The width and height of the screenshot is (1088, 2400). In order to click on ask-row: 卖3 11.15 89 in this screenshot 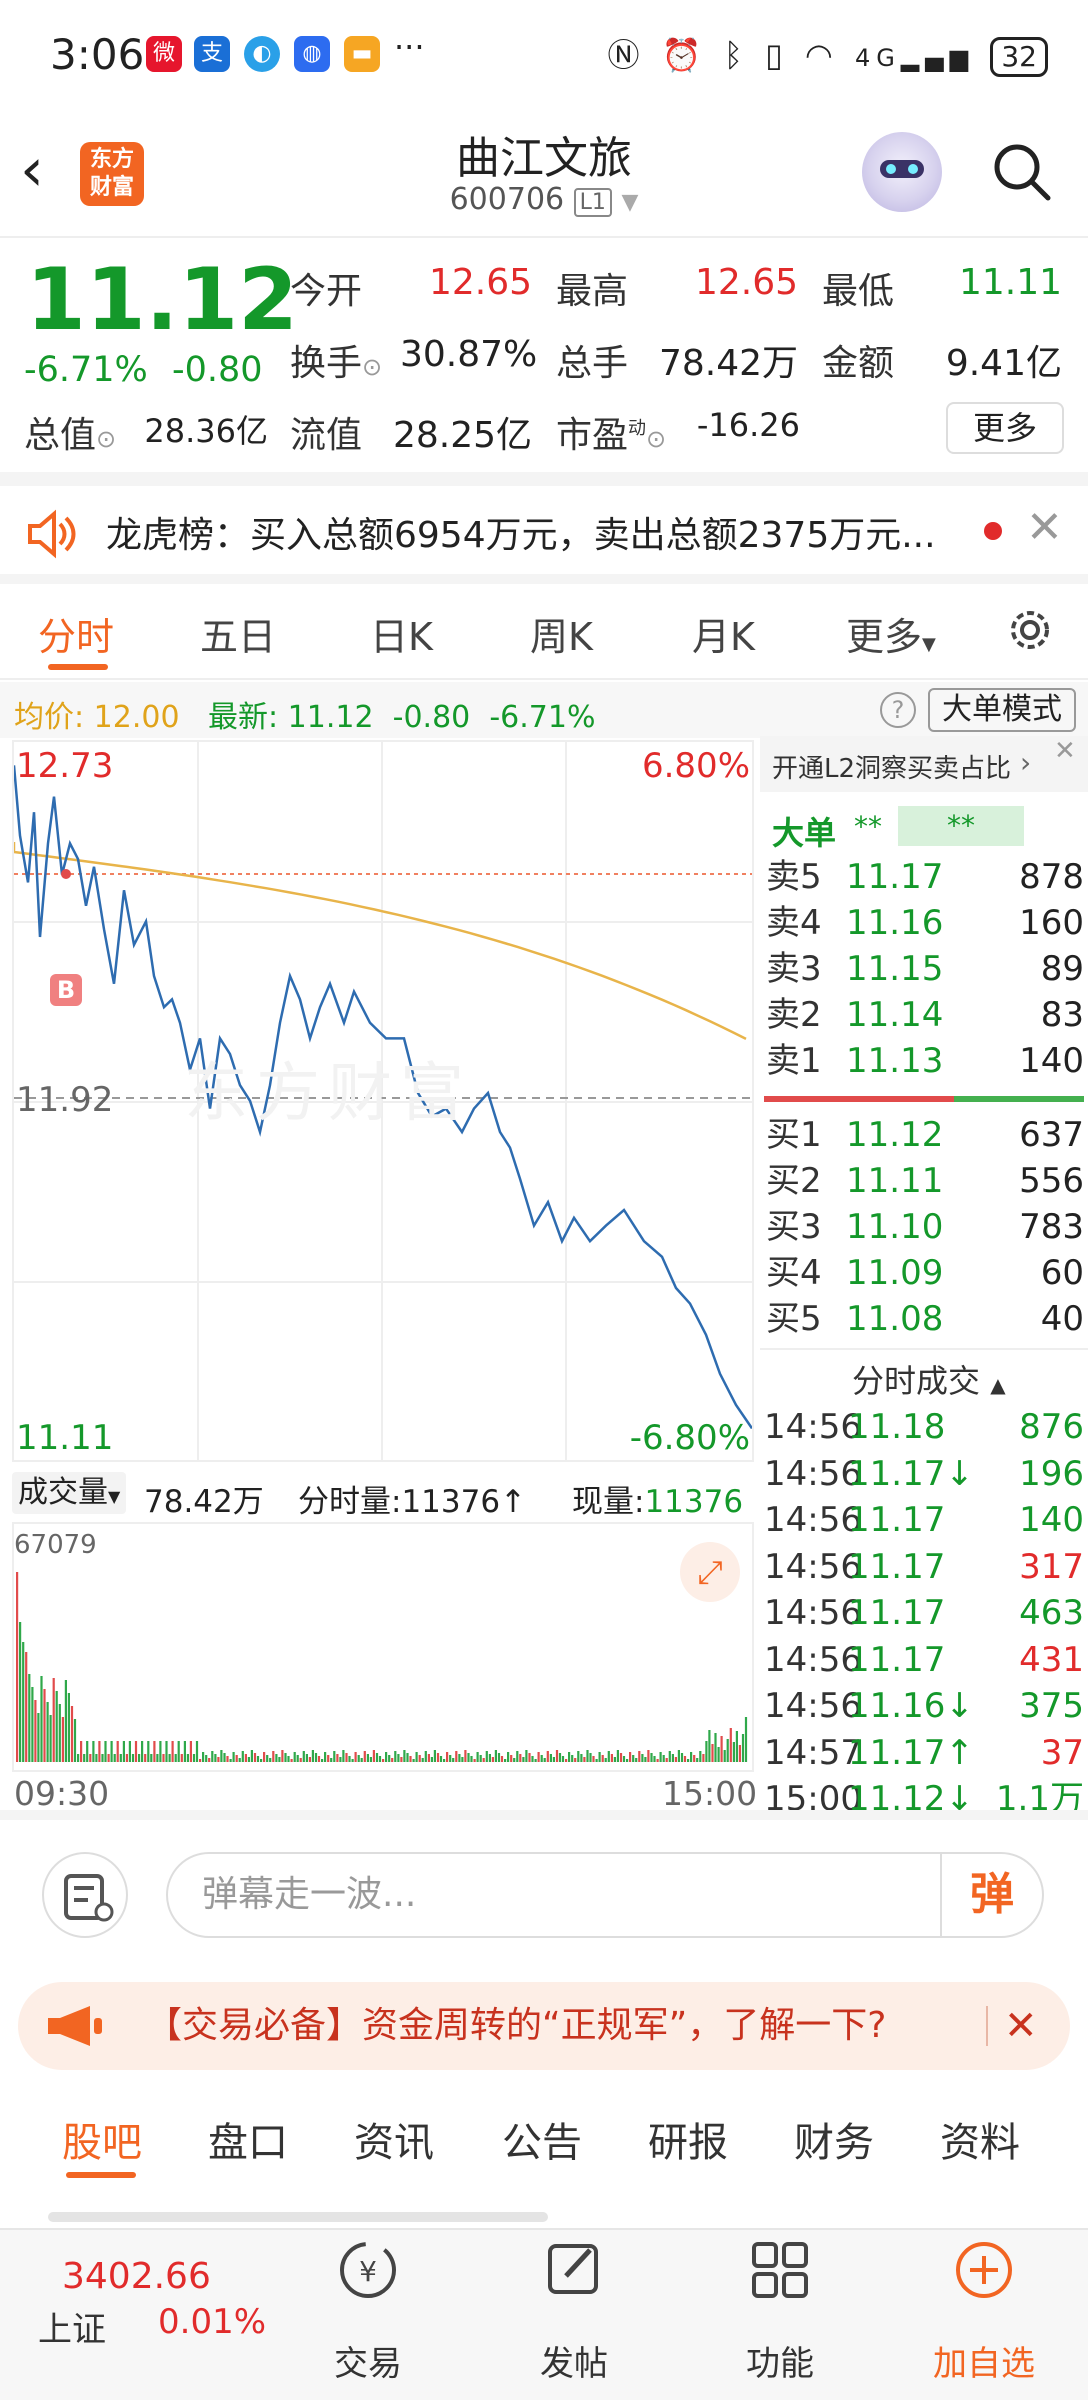, I will do `click(924, 969)`.